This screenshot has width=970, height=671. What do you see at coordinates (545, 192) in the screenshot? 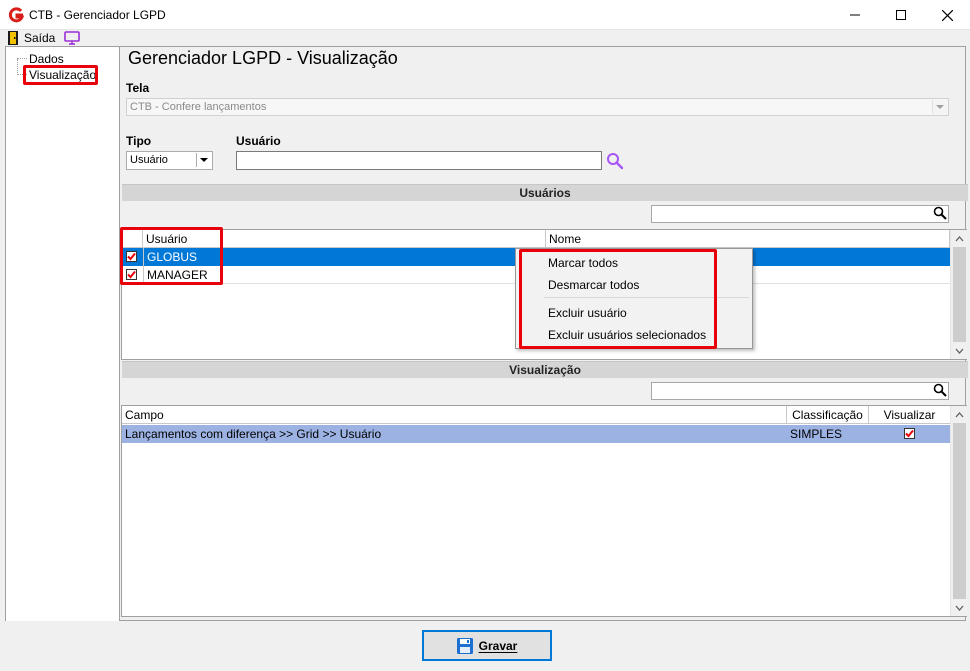
I see `usuarios-section-header: Usuários` at bounding box center [545, 192].